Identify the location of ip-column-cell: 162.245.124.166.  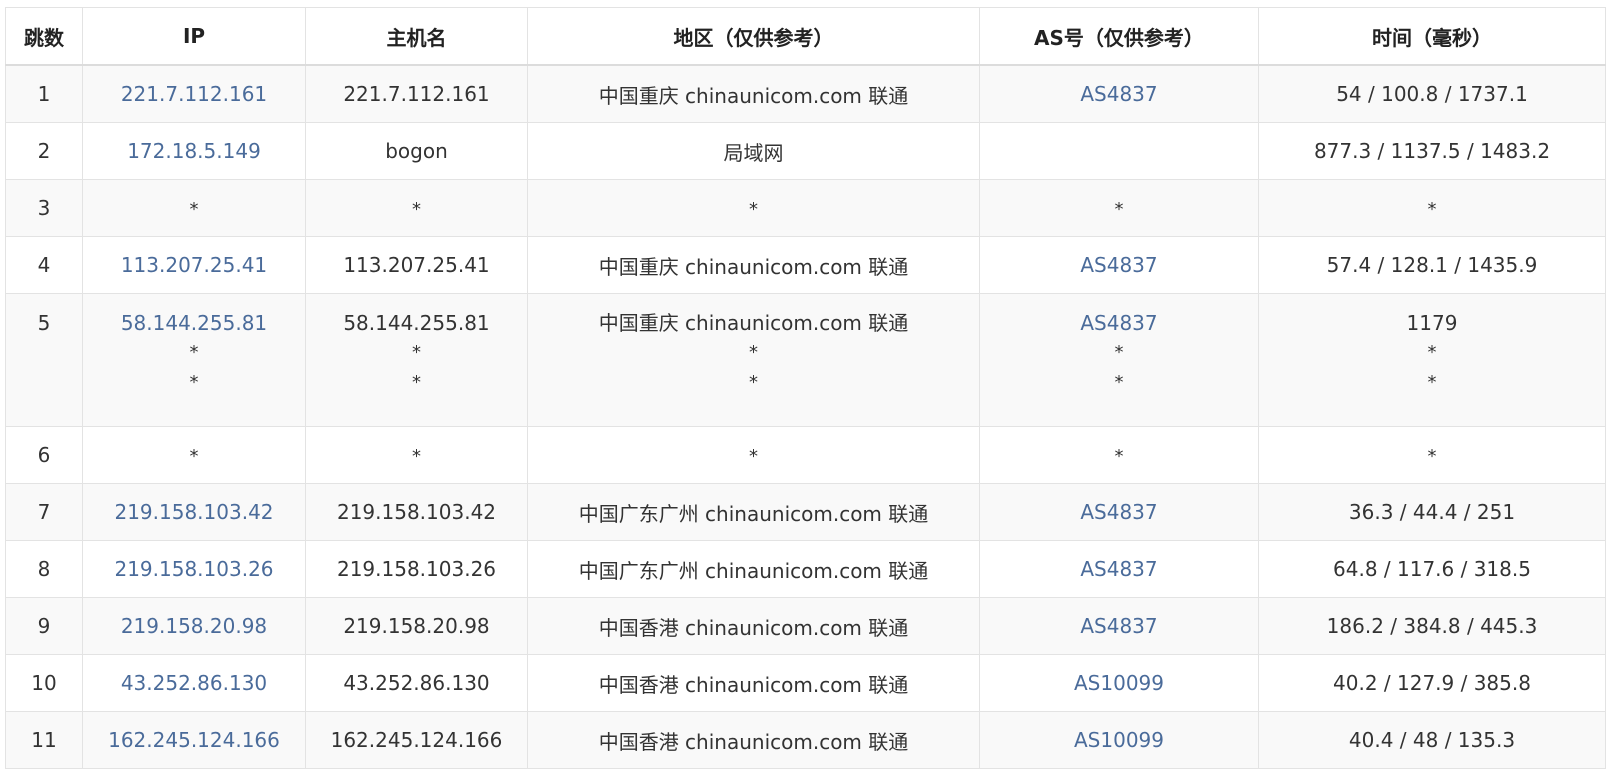
(194, 740).